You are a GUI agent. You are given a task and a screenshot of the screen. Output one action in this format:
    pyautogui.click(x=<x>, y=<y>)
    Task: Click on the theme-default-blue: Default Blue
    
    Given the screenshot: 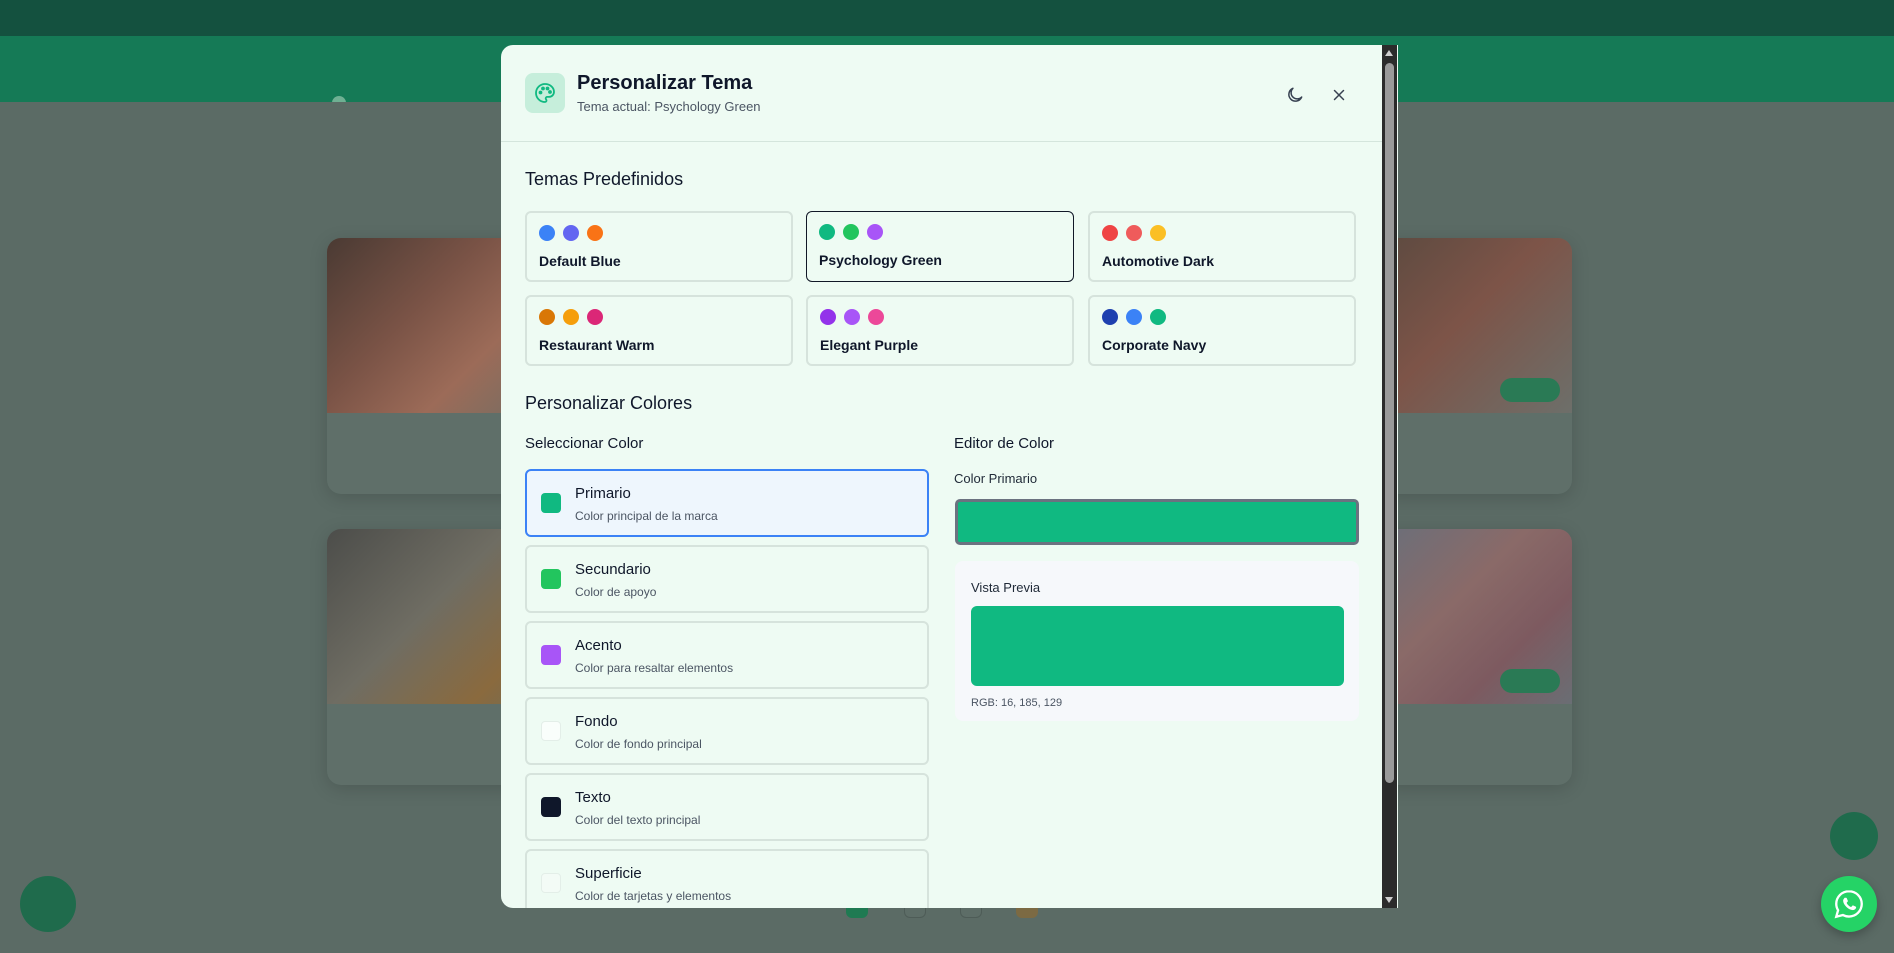 What is the action you would take?
    pyautogui.click(x=659, y=246)
    